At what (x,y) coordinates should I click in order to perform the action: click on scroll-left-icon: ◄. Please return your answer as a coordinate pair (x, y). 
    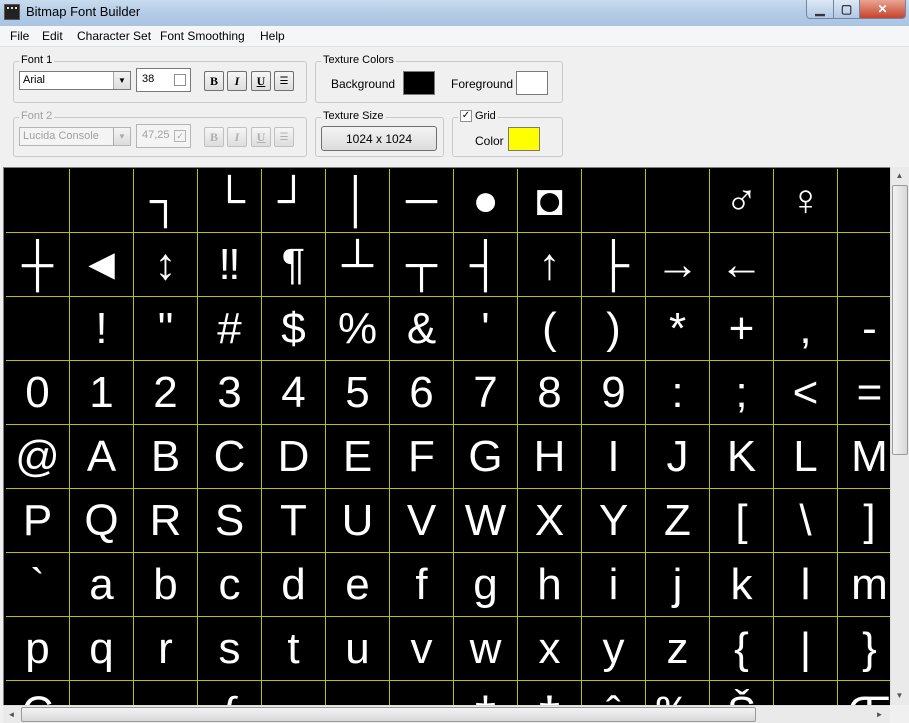
    Looking at the image, I should click on (11, 714).